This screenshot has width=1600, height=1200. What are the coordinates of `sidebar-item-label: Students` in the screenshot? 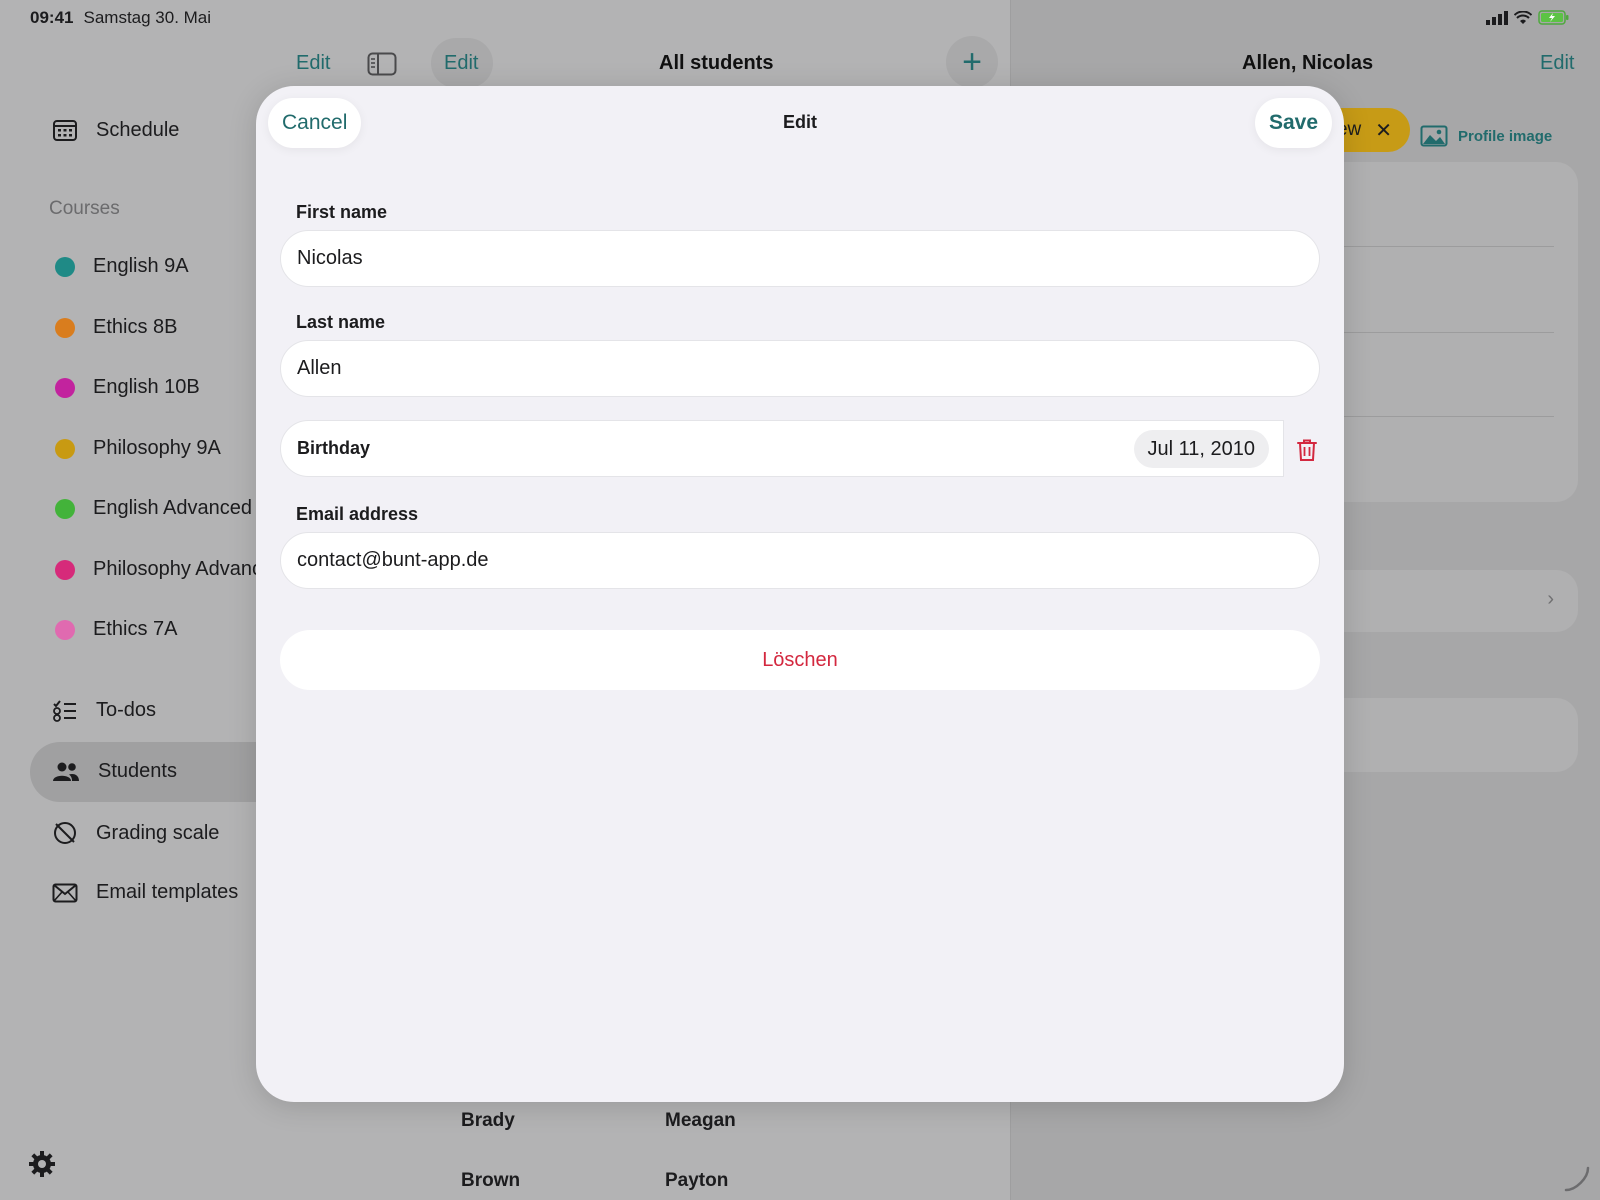 It's located at (137, 771).